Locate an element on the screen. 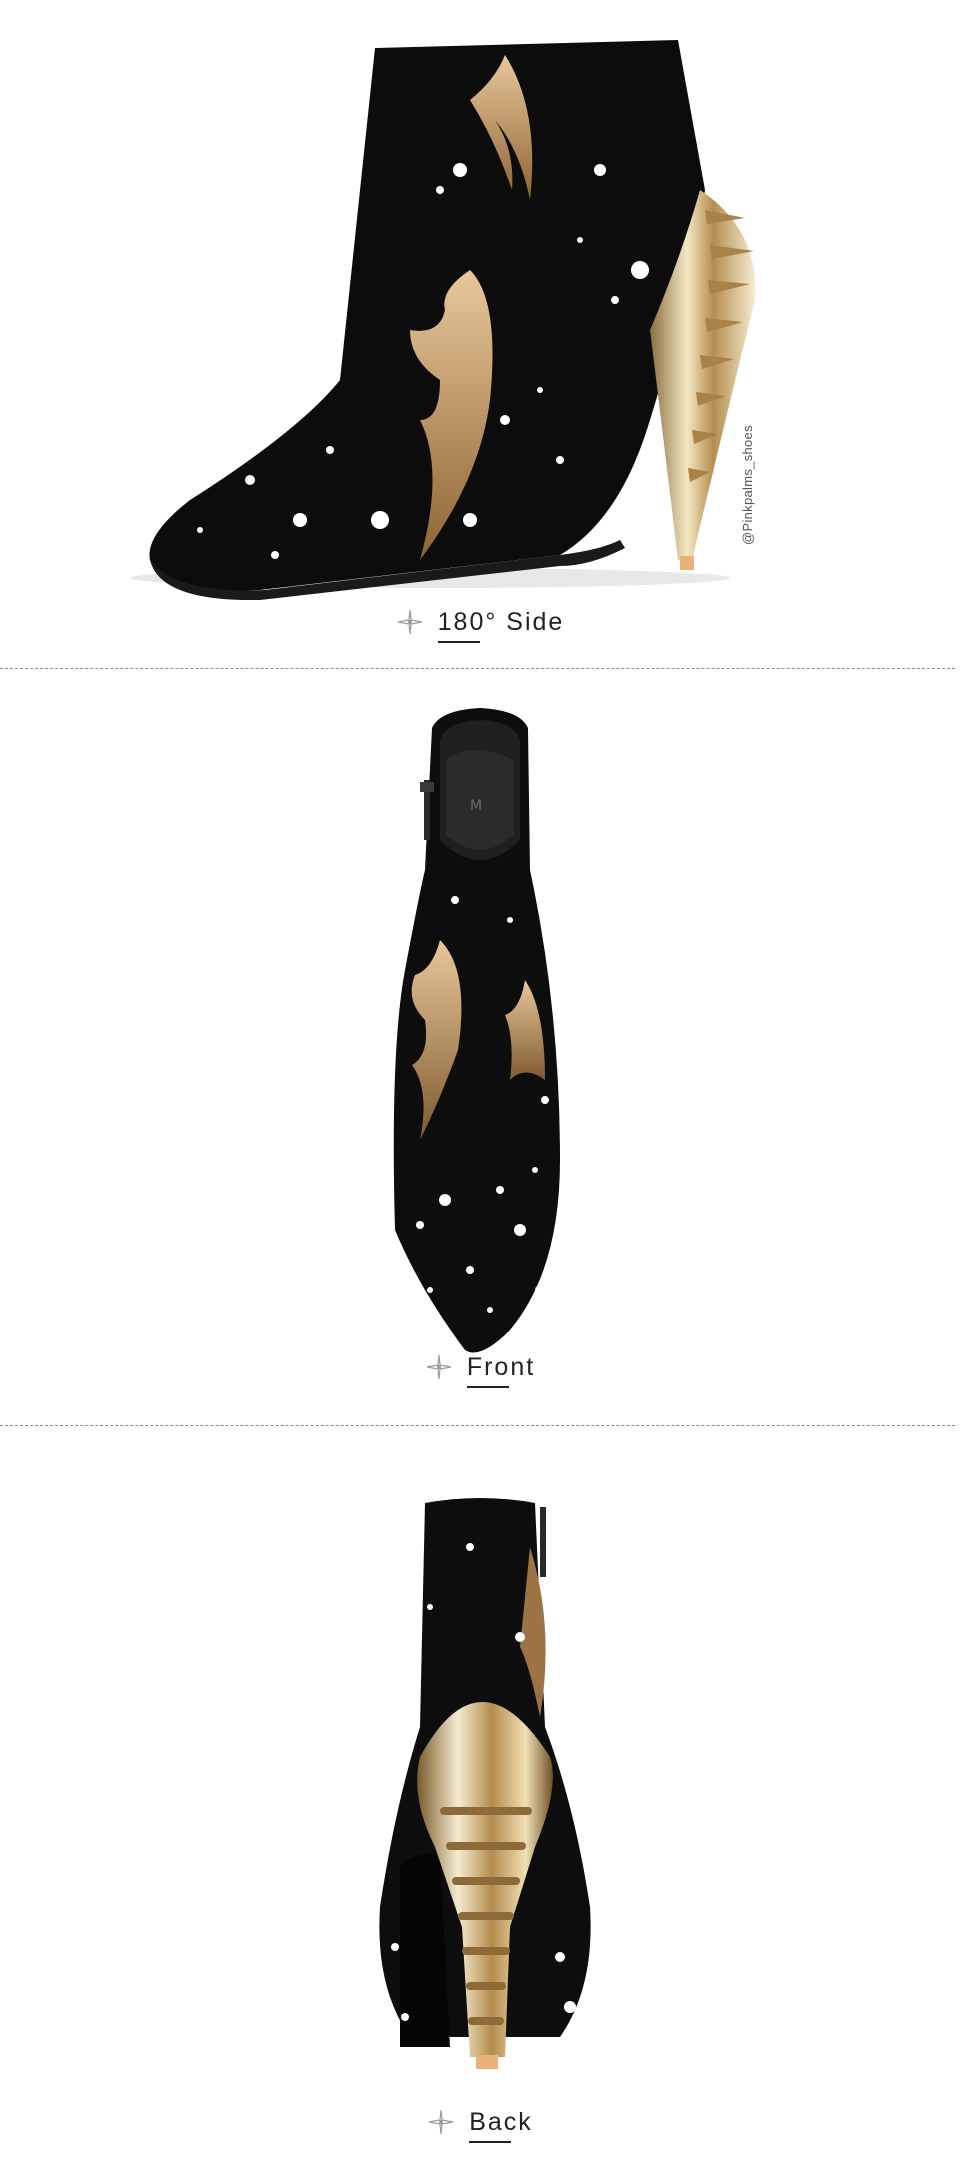 This screenshot has width=960, height=2173. back-view-boot-image is located at coordinates (485, 1783).